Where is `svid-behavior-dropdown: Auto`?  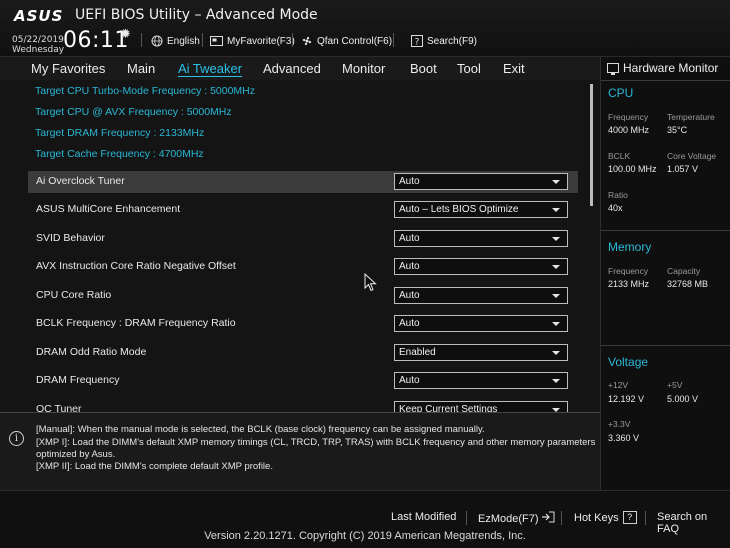
svid-behavior-dropdown: Auto is located at coordinates (481, 238).